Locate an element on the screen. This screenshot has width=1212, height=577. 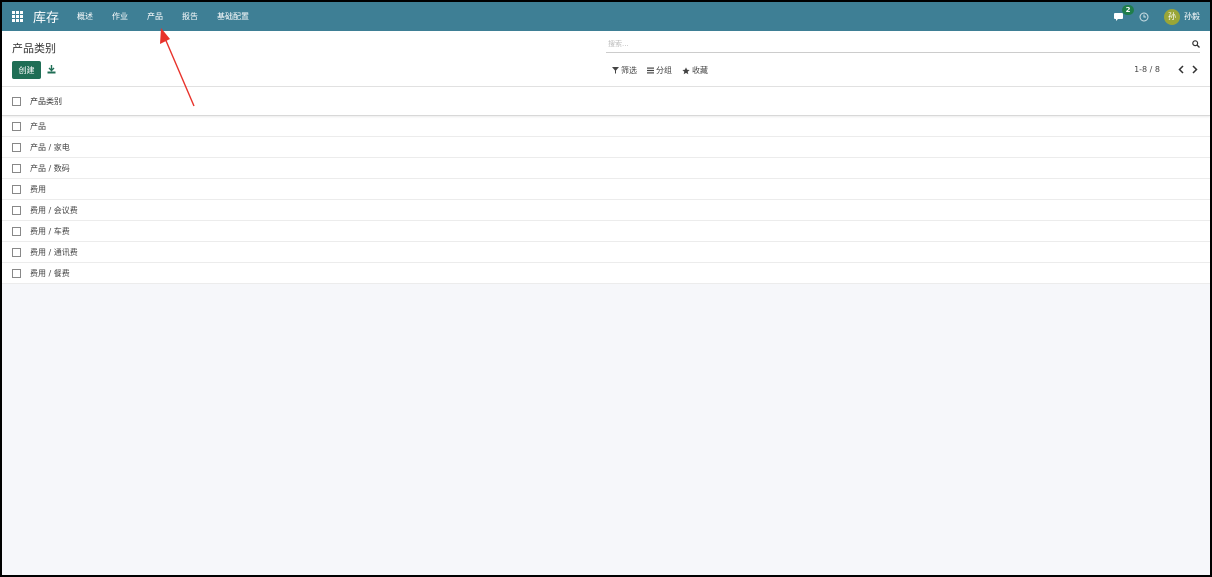
pager-next-icon is located at coordinates (1195, 69).